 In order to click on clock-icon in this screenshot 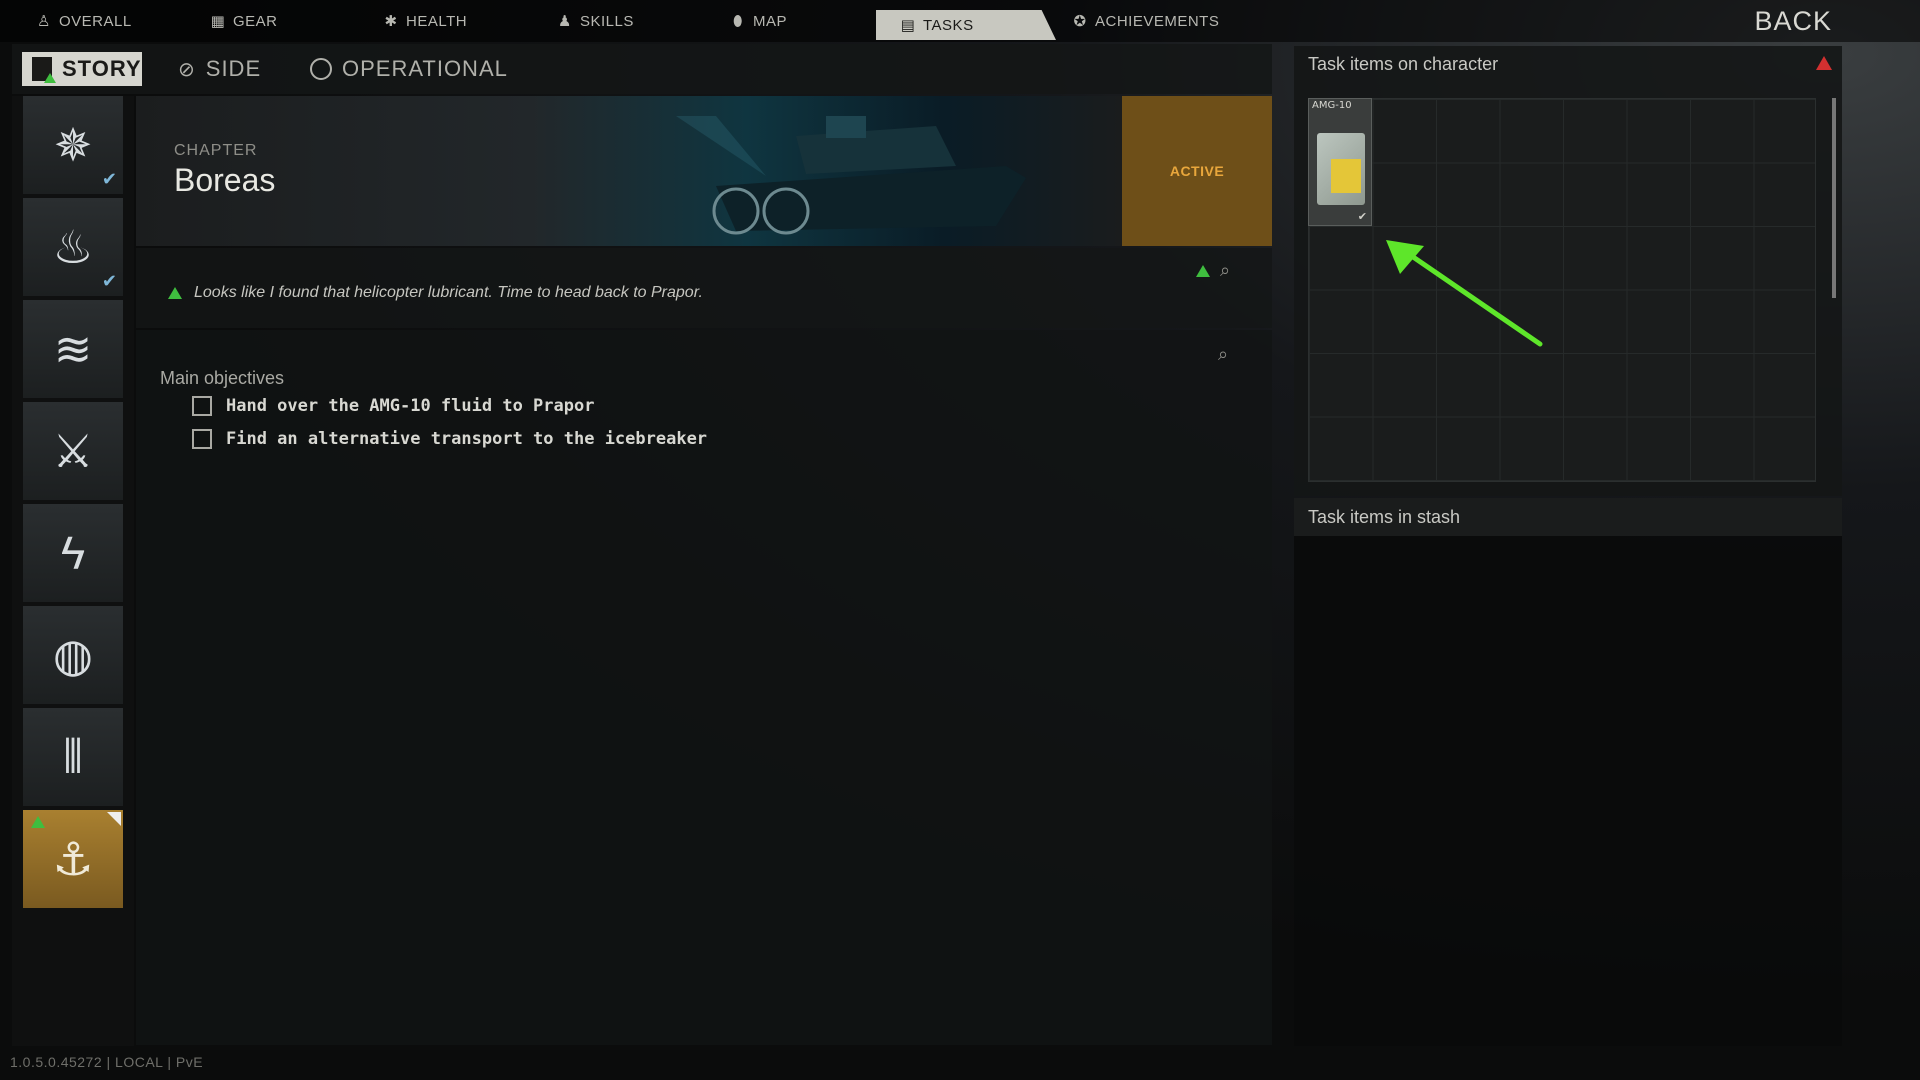, I will do `click(321, 69)`.